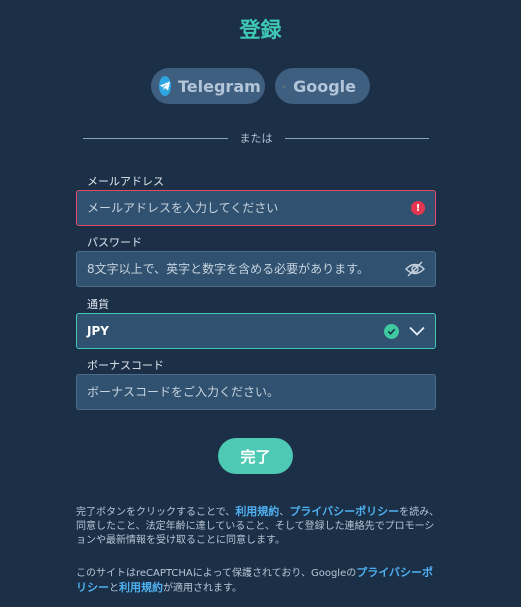 Image resolution: width=521 pixels, height=607 pixels. What do you see at coordinates (125, 181) in the screenshot?
I see `email-label: メールアドレス` at bounding box center [125, 181].